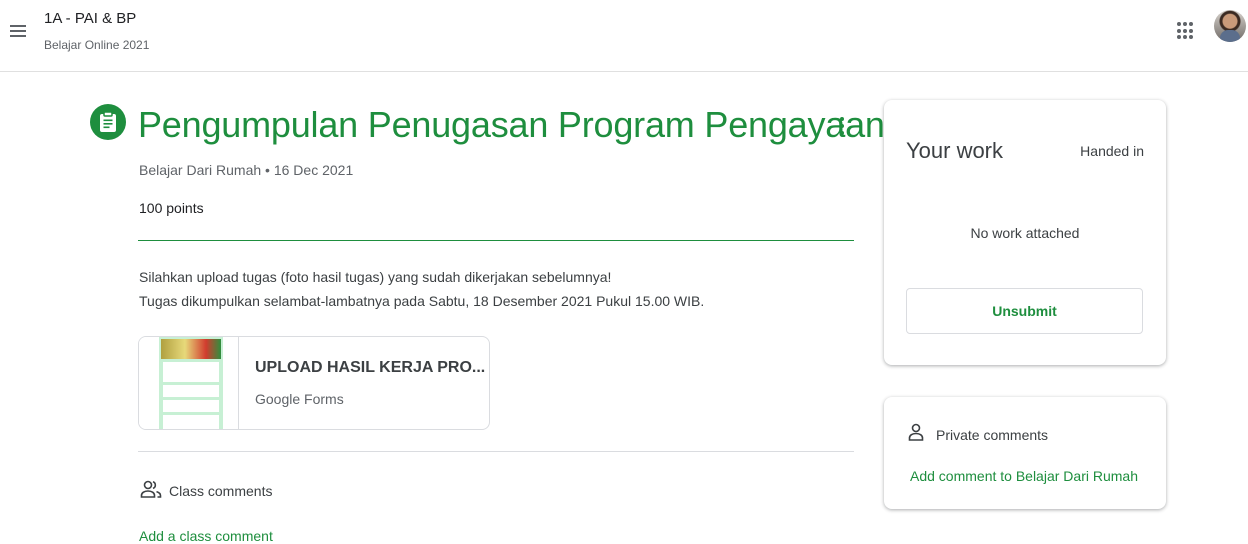 This screenshot has height=544, width=1248. What do you see at coordinates (171, 208) in the screenshot?
I see `assignment-points: 100 points` at bounding box center [171, 208].